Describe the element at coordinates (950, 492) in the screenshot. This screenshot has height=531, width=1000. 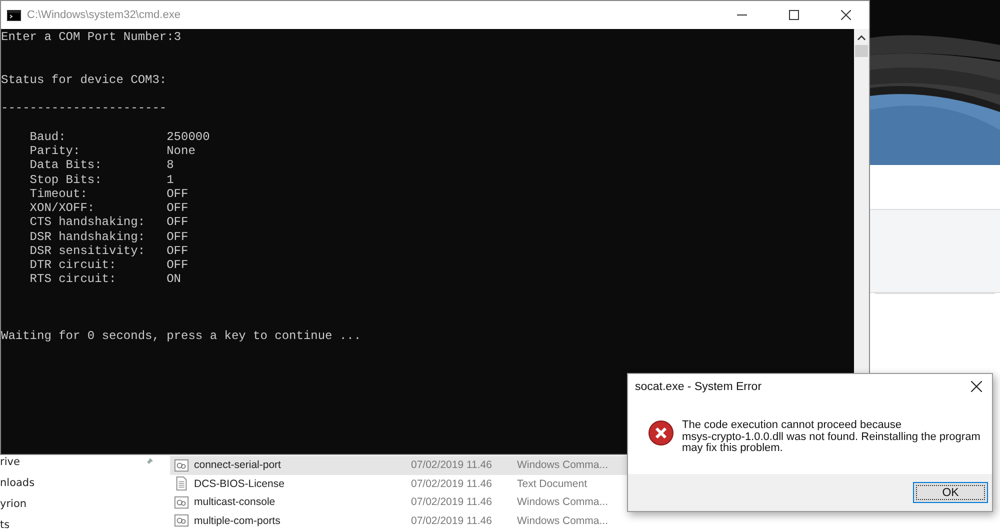
I see `ok-button: OK` at that location.